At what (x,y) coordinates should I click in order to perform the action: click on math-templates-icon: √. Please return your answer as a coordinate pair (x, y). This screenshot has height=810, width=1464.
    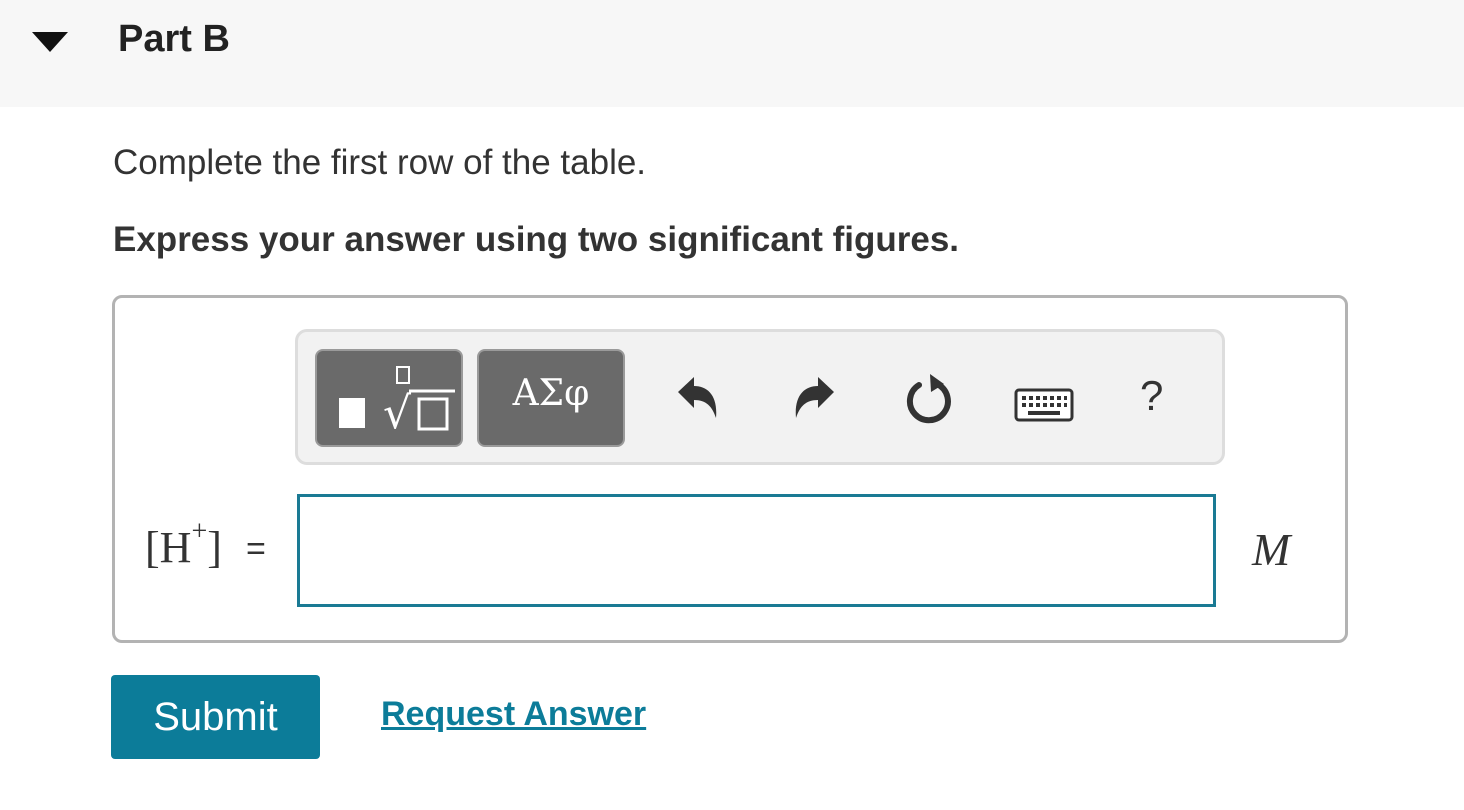
    Looking at the image, I should click on (397, 402).